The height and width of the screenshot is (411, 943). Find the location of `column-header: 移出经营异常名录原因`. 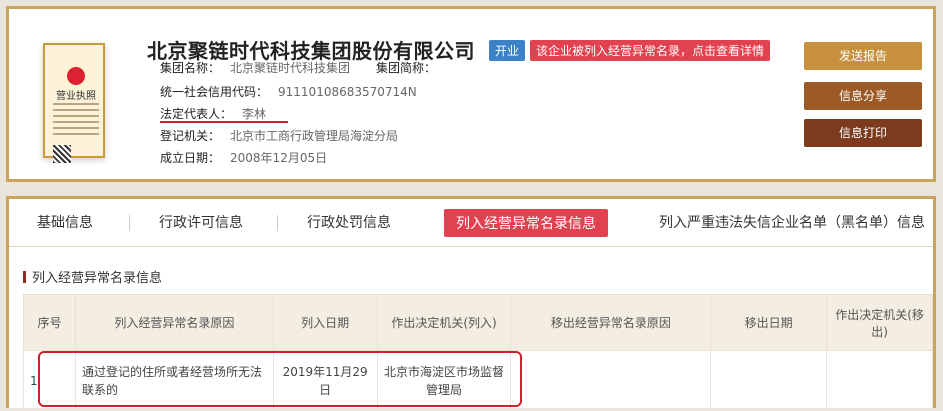

column-header: 移出经营异常名录原因 is located at coordinates (611, 322).